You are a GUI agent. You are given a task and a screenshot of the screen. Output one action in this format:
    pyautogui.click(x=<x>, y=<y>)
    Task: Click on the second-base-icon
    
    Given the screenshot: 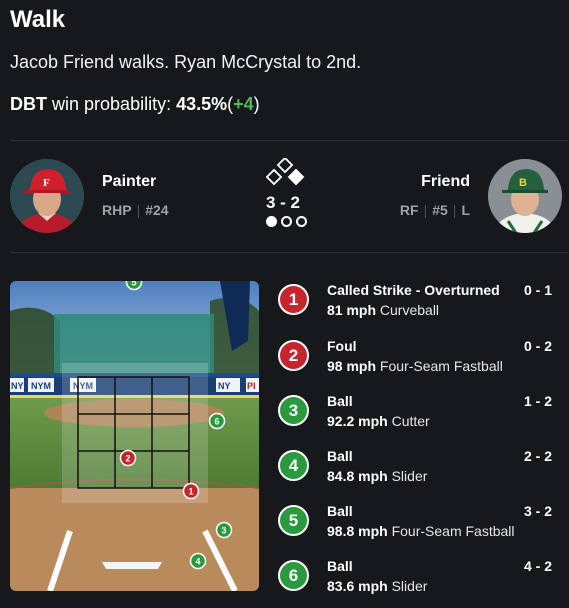 What is the action you would take?
    pyautogui.click(x=285, y=166)
    